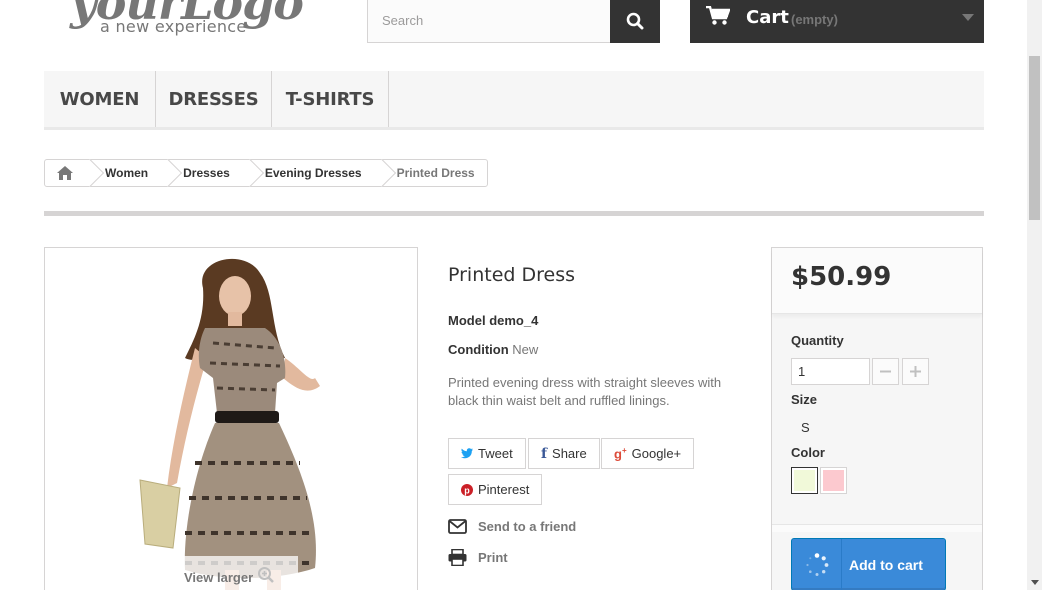 The width and height of the screenshot is (1042, 590). I want to click on condition-value: New, so click(525, 349).